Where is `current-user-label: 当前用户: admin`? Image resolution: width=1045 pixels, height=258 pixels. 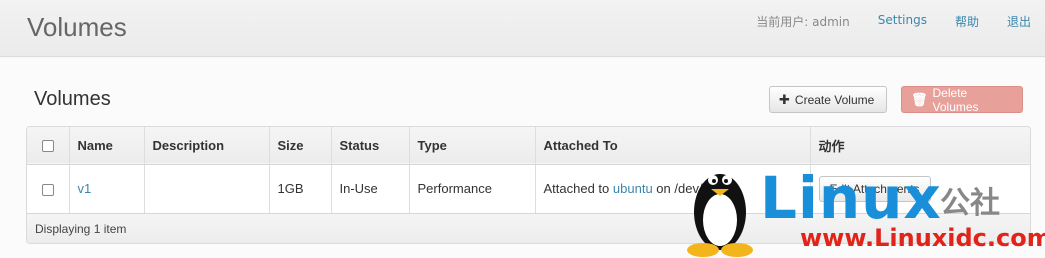 current-user-label: 当前用户: admin is located at coordinates (803, 22).